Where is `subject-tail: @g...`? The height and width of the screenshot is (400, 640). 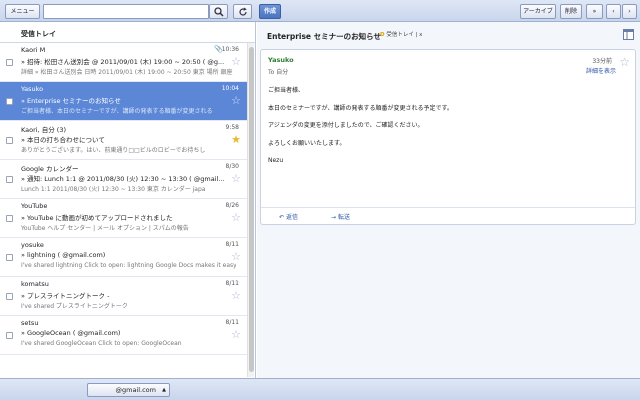
subject-tail: @g... is located at coordinates (216, 62).